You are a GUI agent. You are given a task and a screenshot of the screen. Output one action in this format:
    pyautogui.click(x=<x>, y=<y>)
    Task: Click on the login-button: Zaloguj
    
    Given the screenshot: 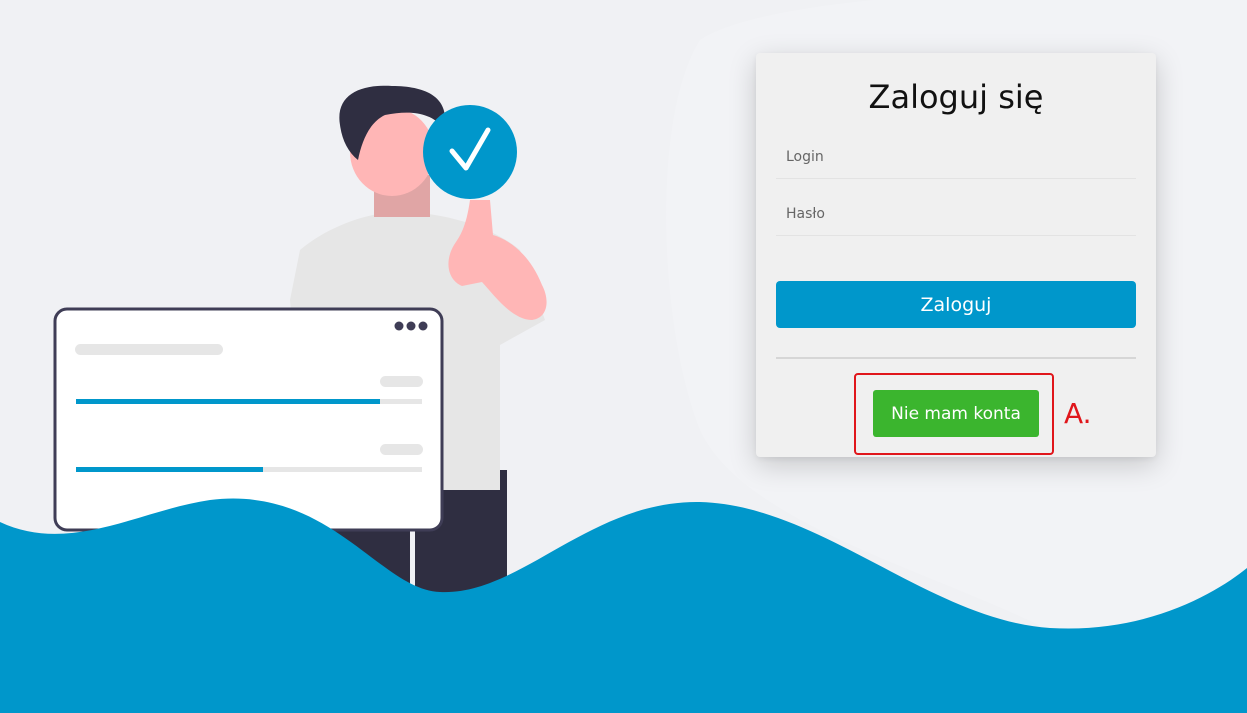 What is the action you would take?
    pyautogui.click(x=956, y=304)
    